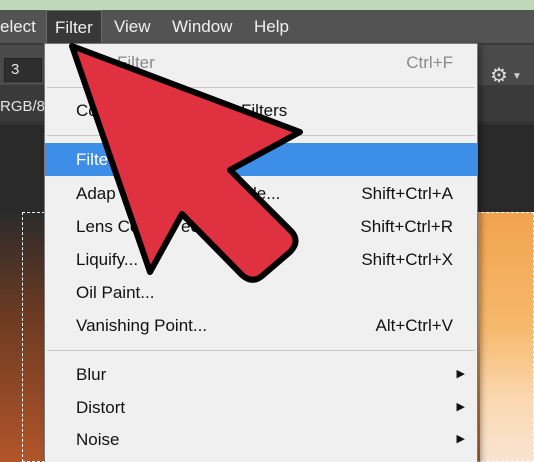  Describe the element at coordinates (22, 107) in the screenshot. I see `document-tab: RGB/8` at that location.